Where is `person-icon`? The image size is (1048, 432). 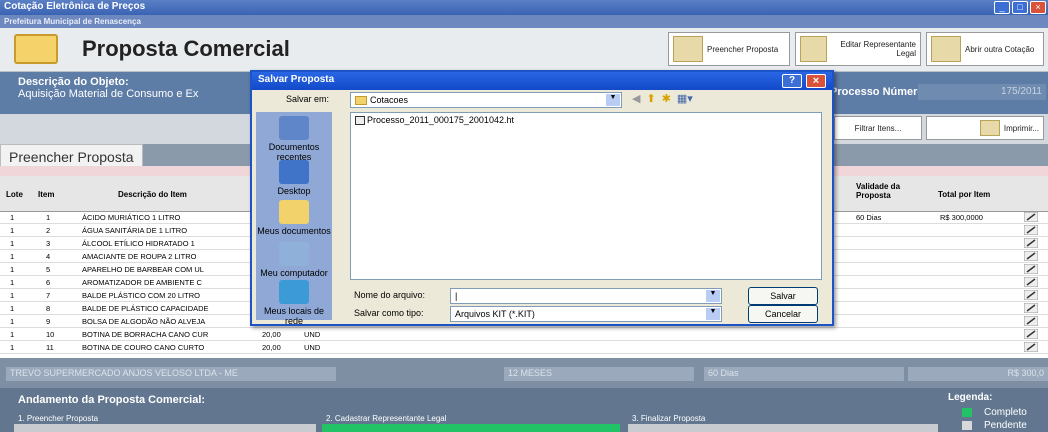
person-icon is located at coordinates (813, 49).